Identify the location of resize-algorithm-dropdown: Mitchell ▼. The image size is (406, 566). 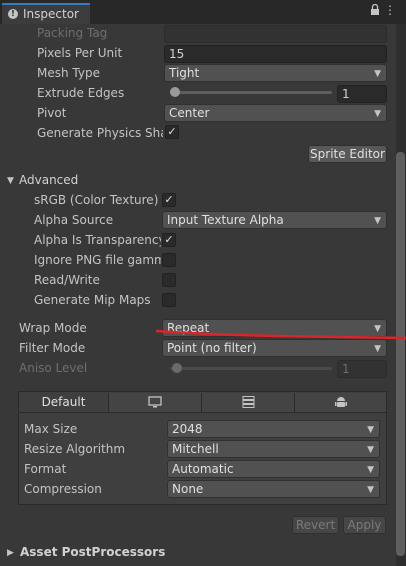
(273, 449).